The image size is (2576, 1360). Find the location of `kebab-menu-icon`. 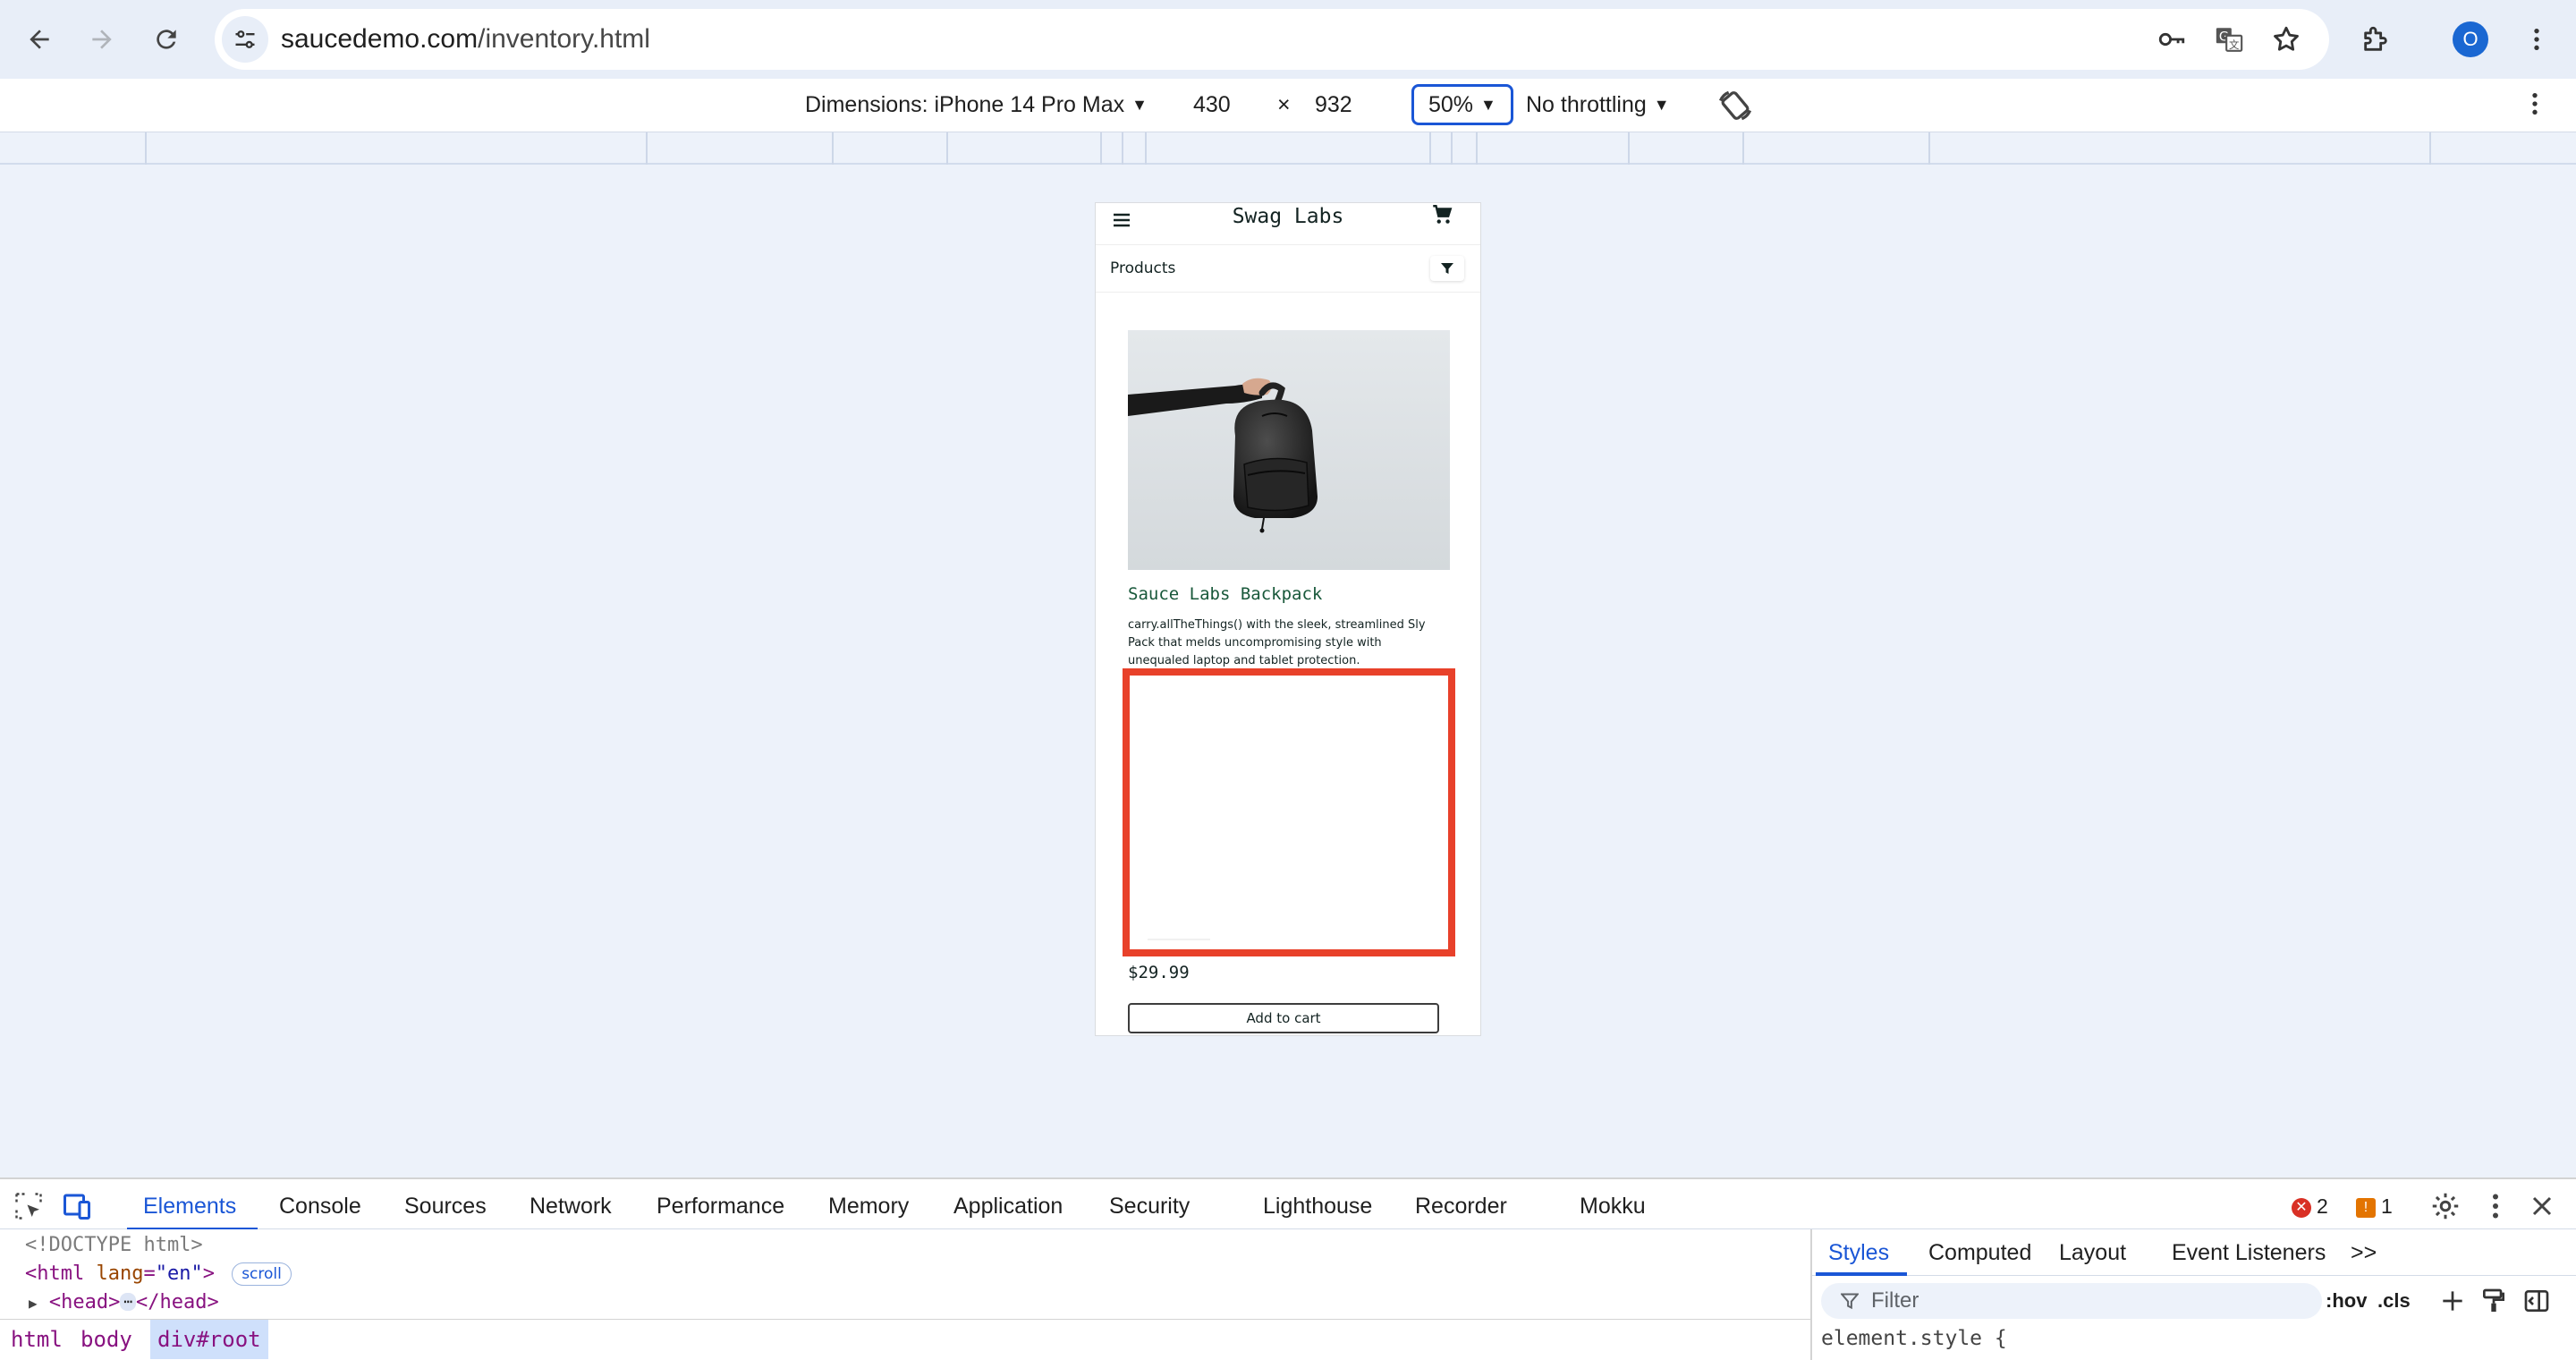

kebab-menu-icon is located at coordinates (2536, 39).